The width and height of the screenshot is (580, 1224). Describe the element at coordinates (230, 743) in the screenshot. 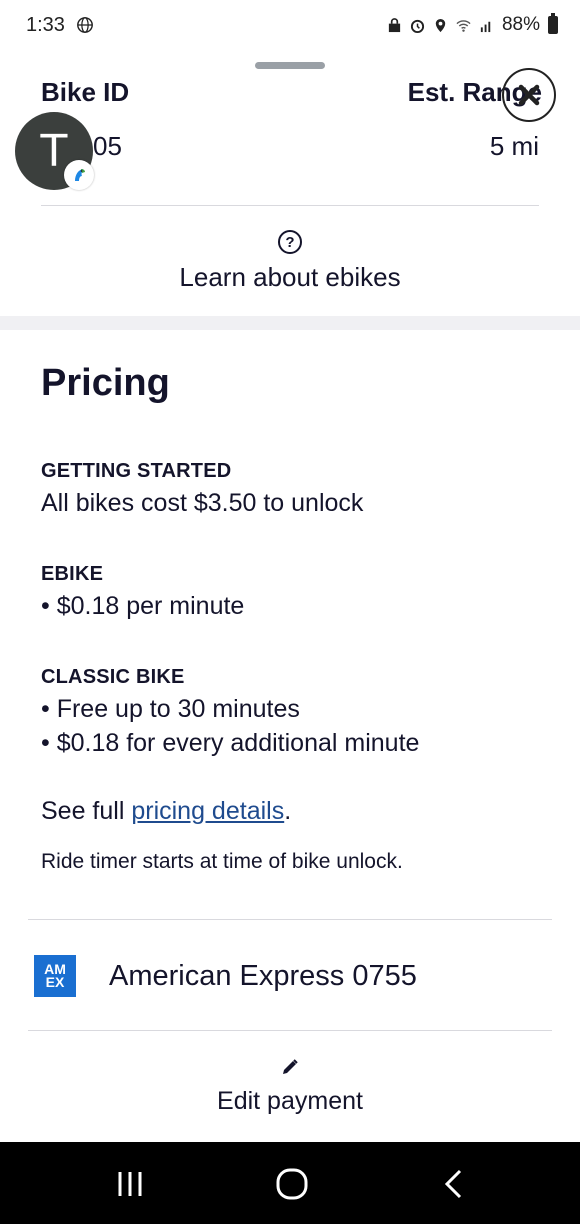

I see `classic-bike-line-2: • $0.18 for every additional minute` at that location.